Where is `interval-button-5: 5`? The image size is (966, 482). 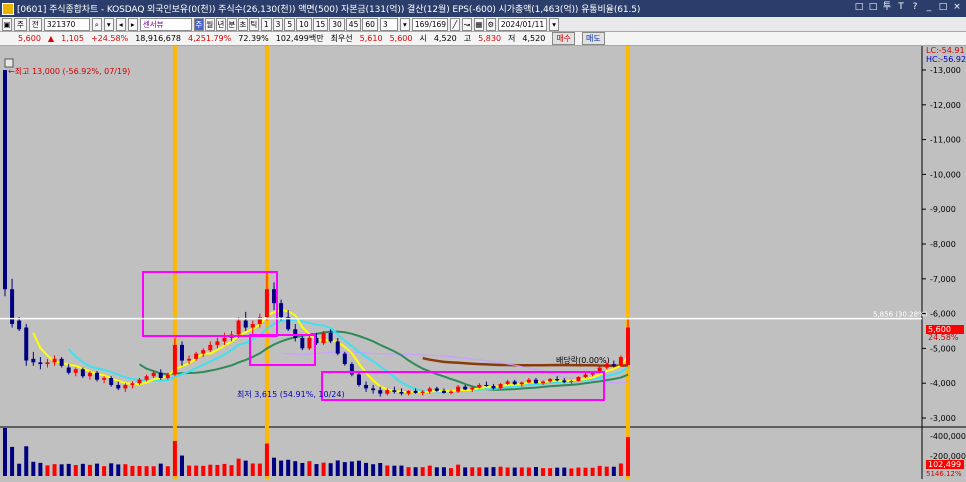
interval-button-5: 5 is located at coordinates (290, 24).